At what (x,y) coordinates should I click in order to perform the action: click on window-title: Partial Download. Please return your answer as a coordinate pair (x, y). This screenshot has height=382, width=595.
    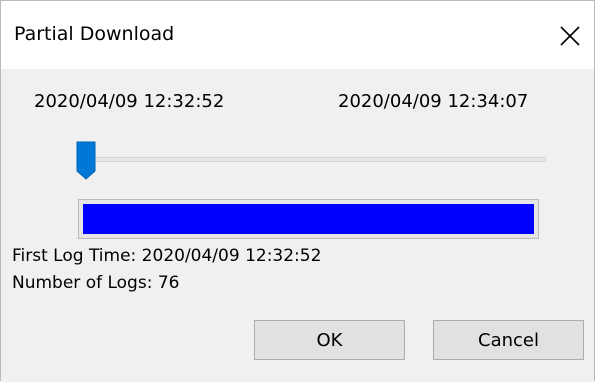
    Looking at the image, I should click on (94, 34).